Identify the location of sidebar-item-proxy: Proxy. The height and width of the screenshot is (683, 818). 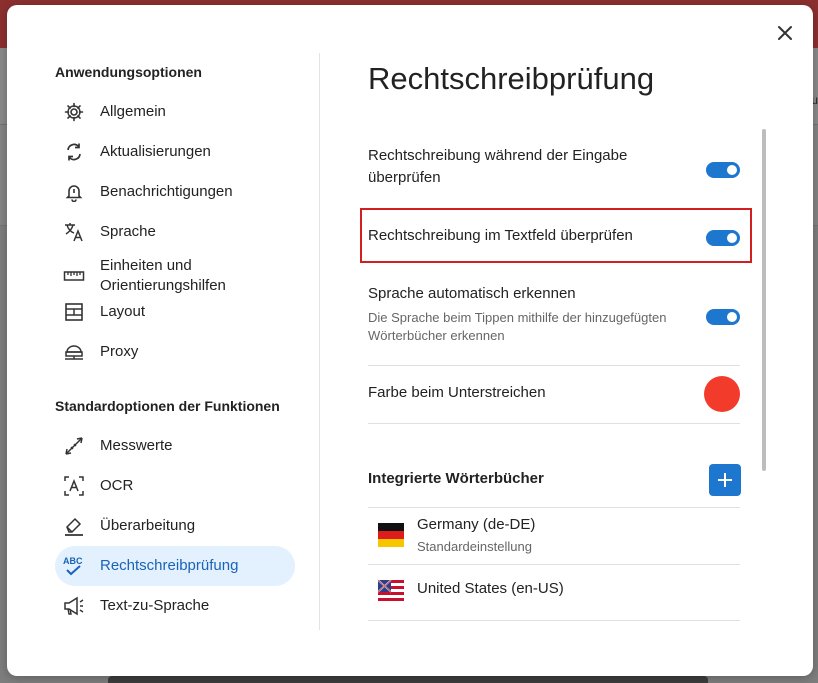
(175, 352).